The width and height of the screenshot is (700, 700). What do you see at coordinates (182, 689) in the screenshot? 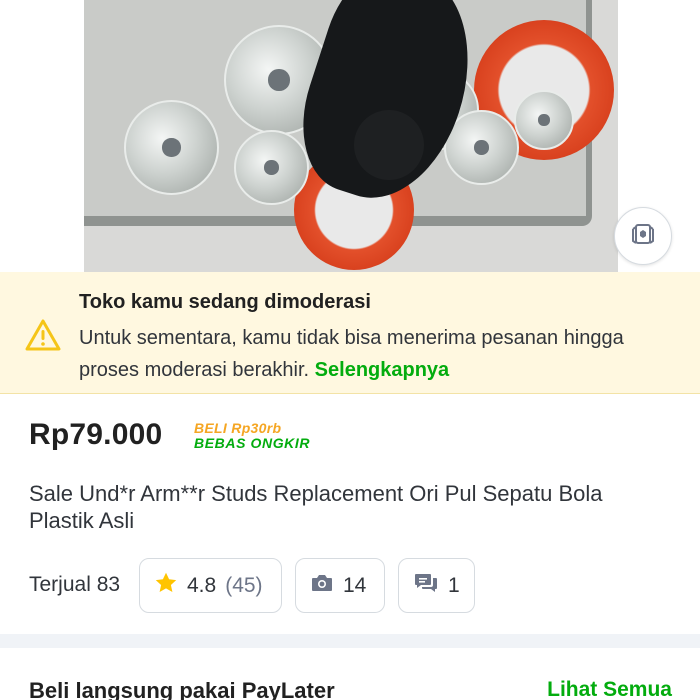
I see `paylater-title: Beli langsung pakai PayLater` at bounding box center [182, 689].